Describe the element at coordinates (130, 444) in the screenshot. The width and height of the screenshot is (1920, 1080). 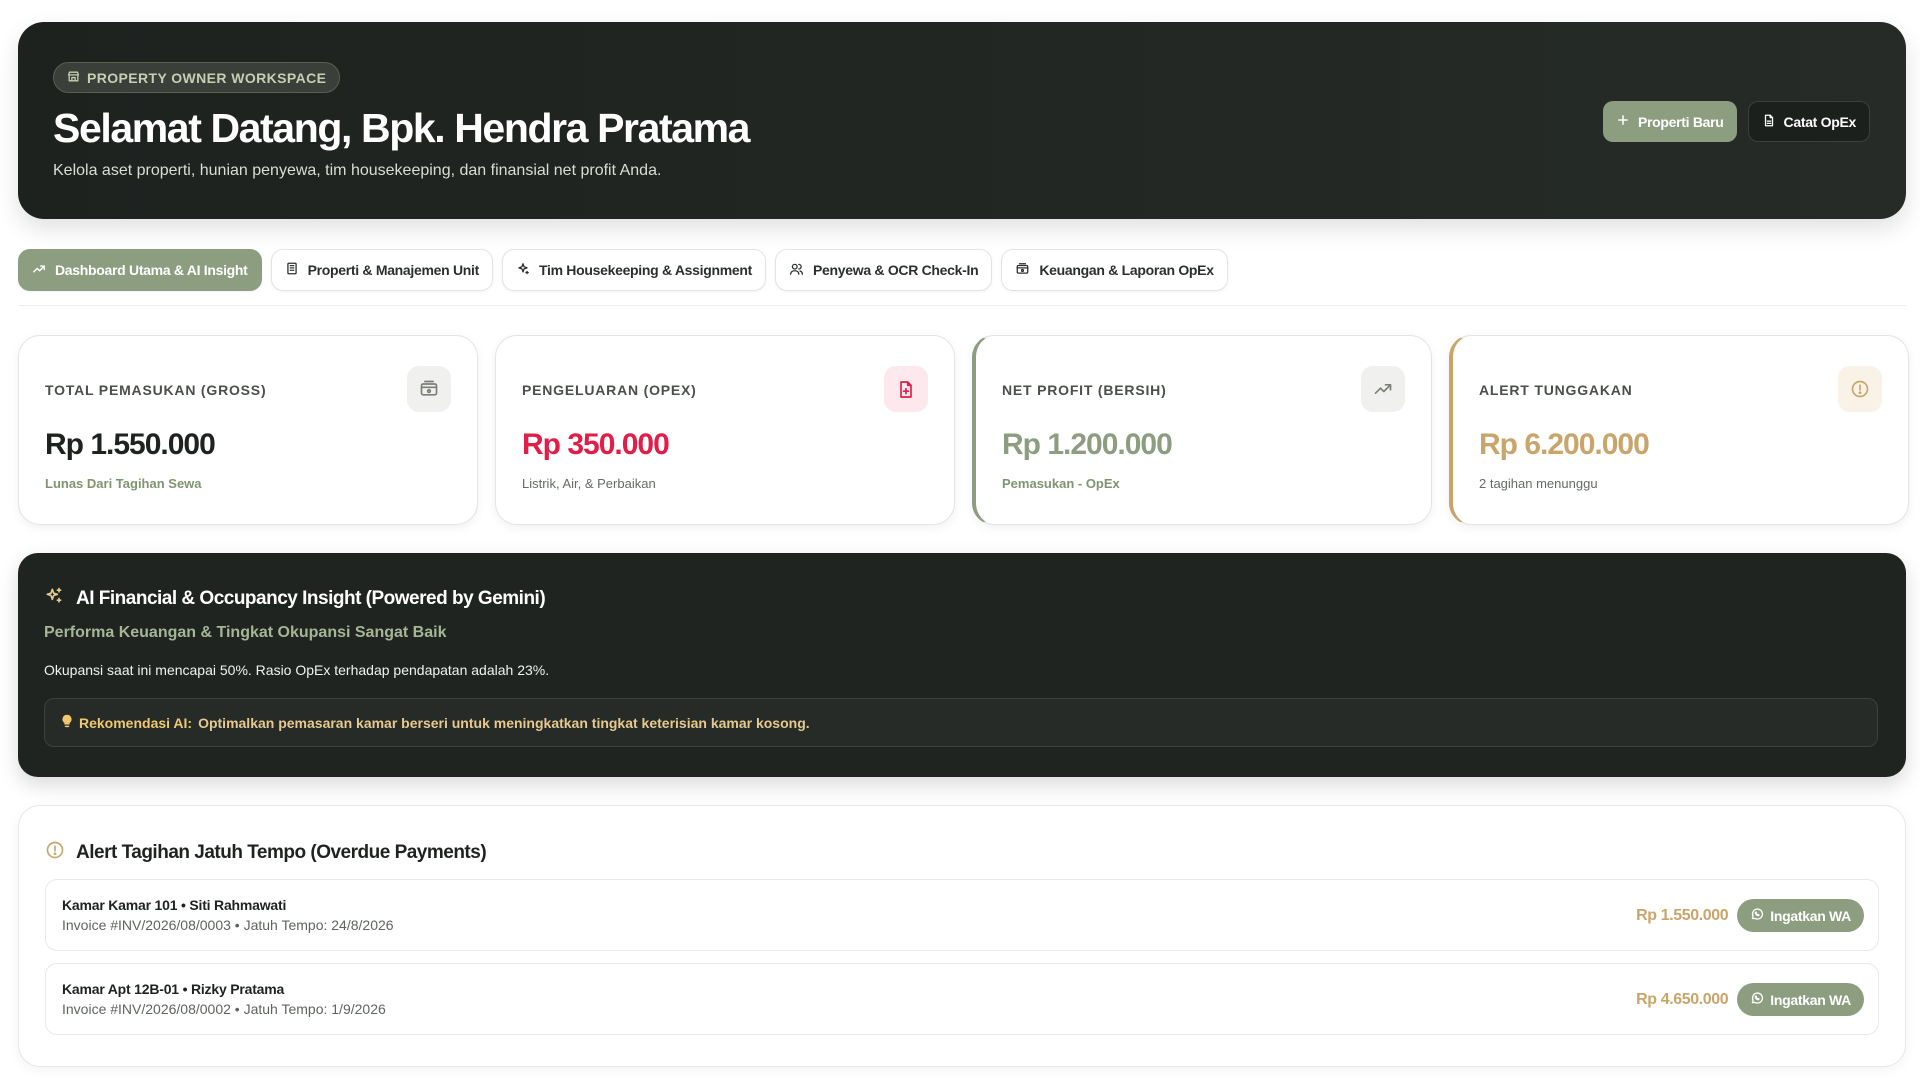
I see `kpi-value: Rp 1.550.000` at that location.